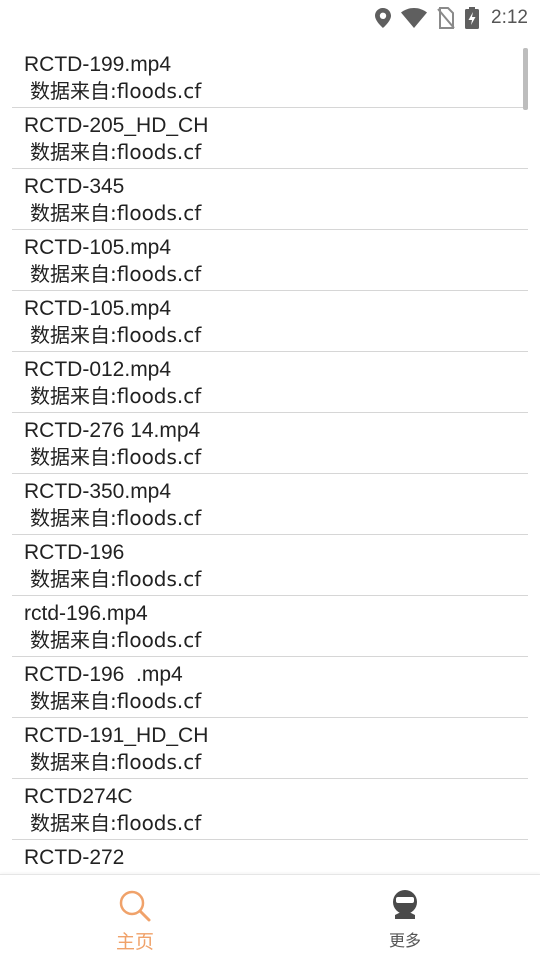  I want to click on item-title: RCTD-272, so click(74, 856).